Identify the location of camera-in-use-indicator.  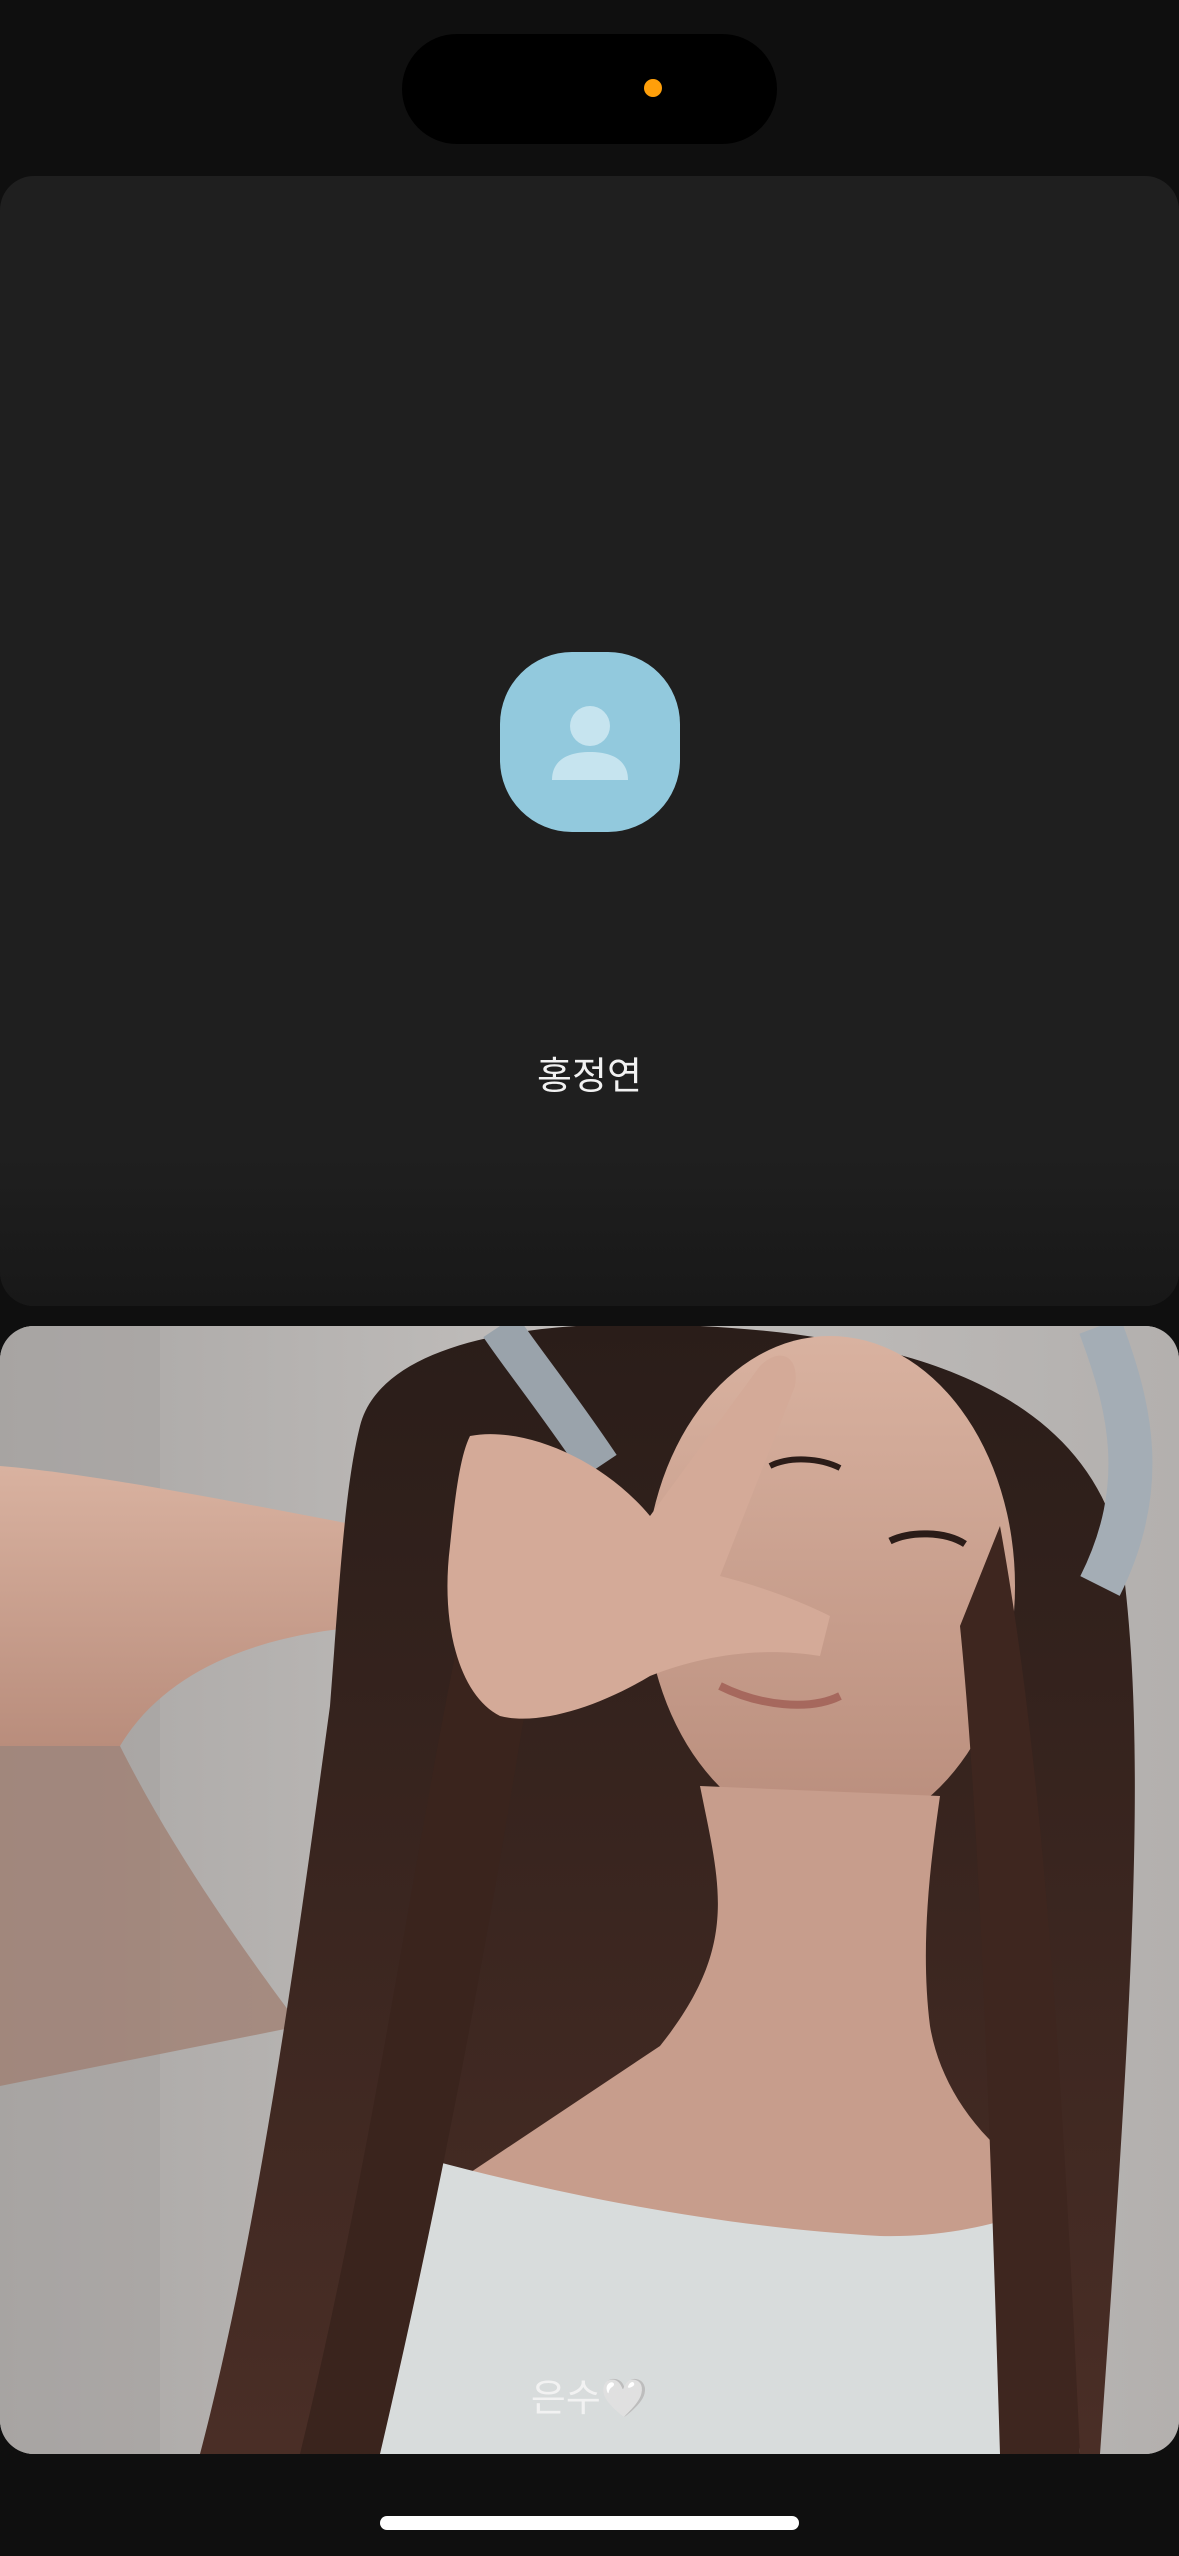
(653, 88).